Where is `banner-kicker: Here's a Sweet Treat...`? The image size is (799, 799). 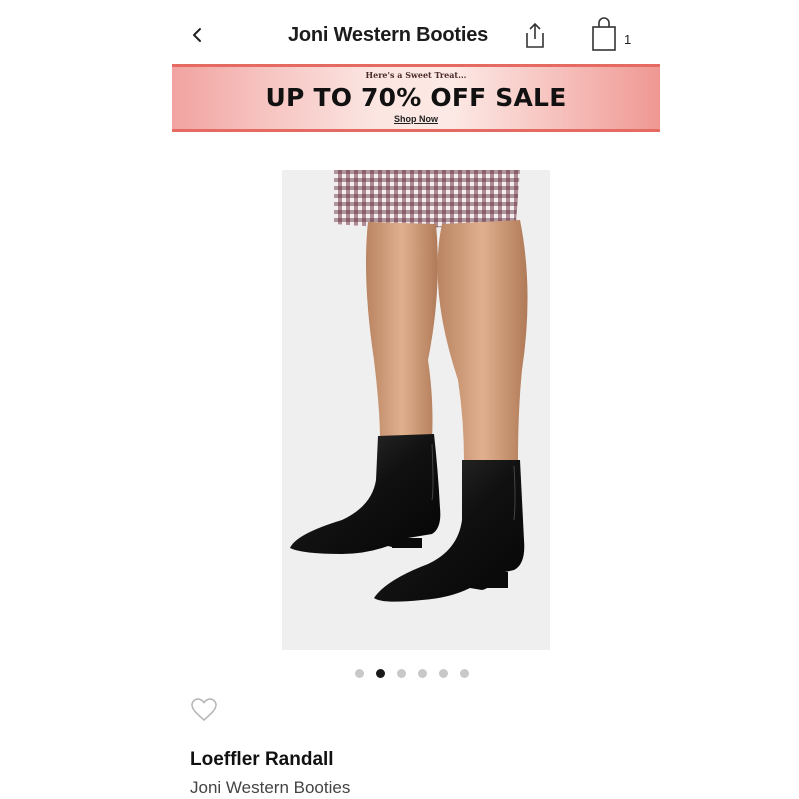 banner-kicker: Here's a Sweet Treat... is located at coordinates (416, 75).